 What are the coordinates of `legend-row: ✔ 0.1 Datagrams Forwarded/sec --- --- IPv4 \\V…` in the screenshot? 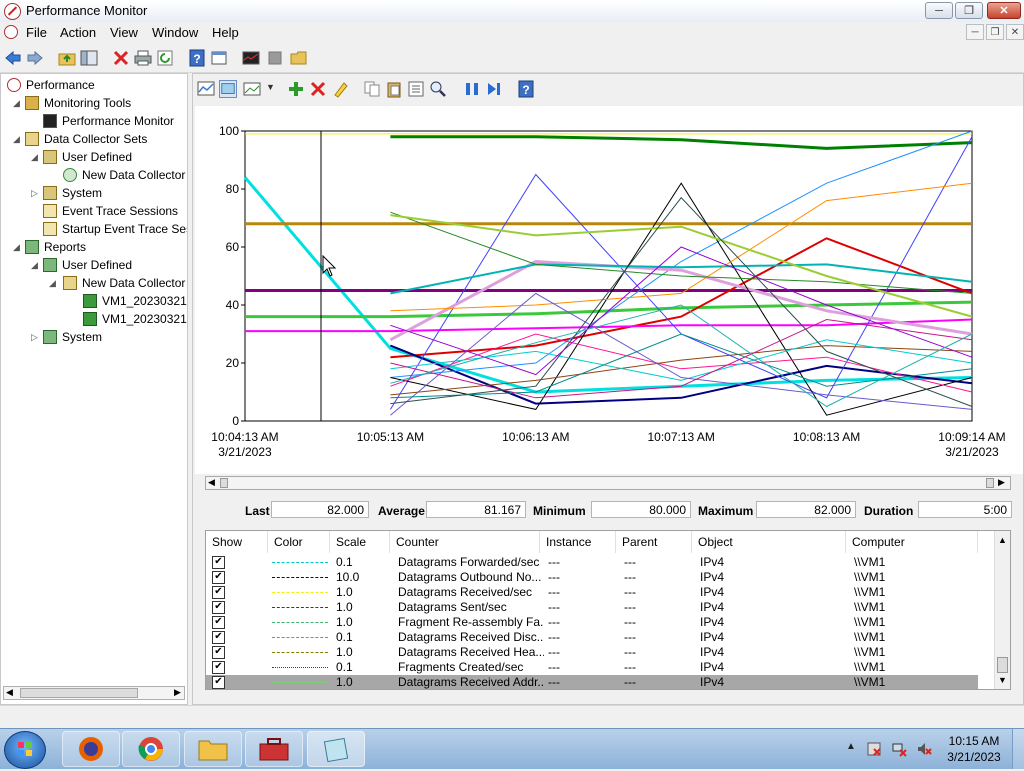 It's located at (592, 562).